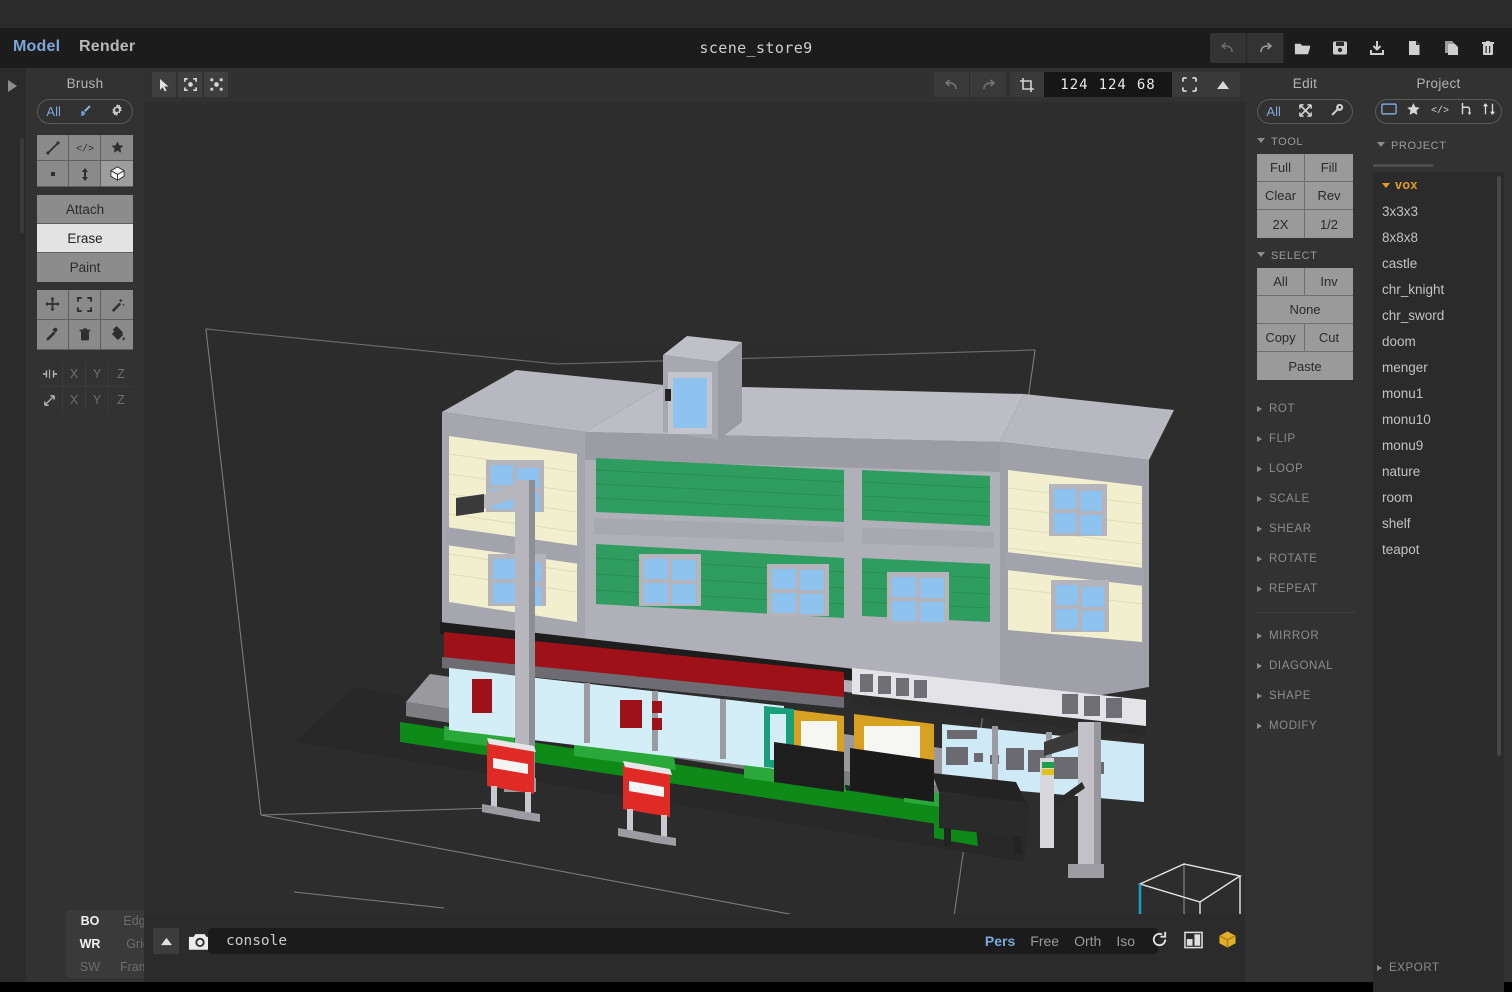 The image size is (1512, 992). Describe the element at coordinates (53, 305) in the screenshot. I see `move-icon` at that location.